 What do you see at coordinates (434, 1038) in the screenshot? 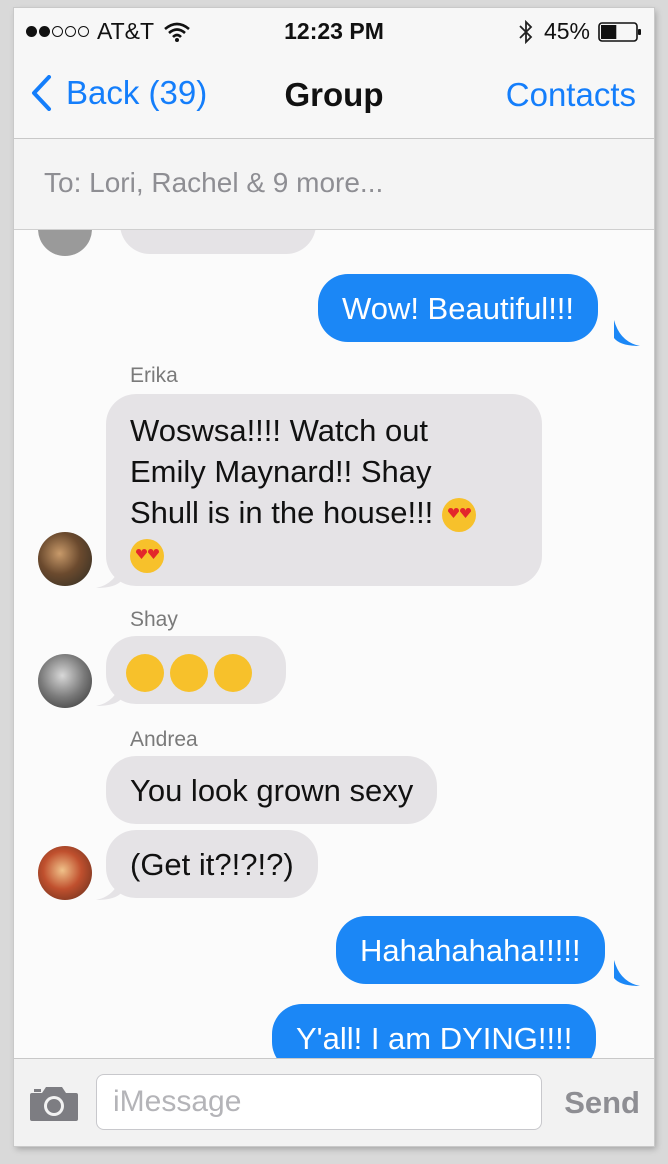
I see `message-text: Y'all! I am DYING!!!!` at bounding box center [434, 1038].